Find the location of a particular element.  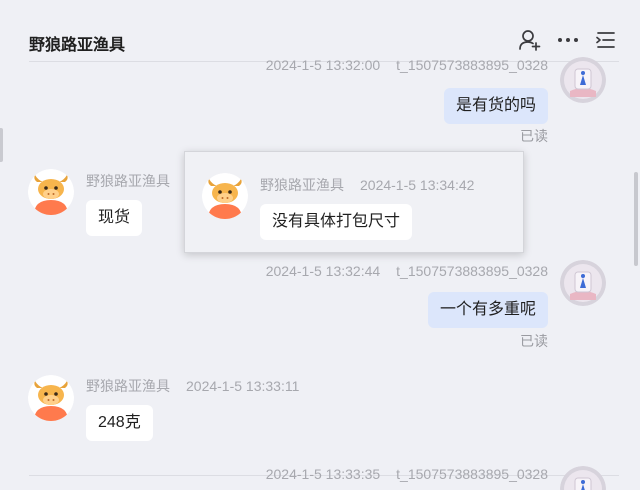

message-time: 2024-1-5 13:33:35 is located at coordinates (323, 474).